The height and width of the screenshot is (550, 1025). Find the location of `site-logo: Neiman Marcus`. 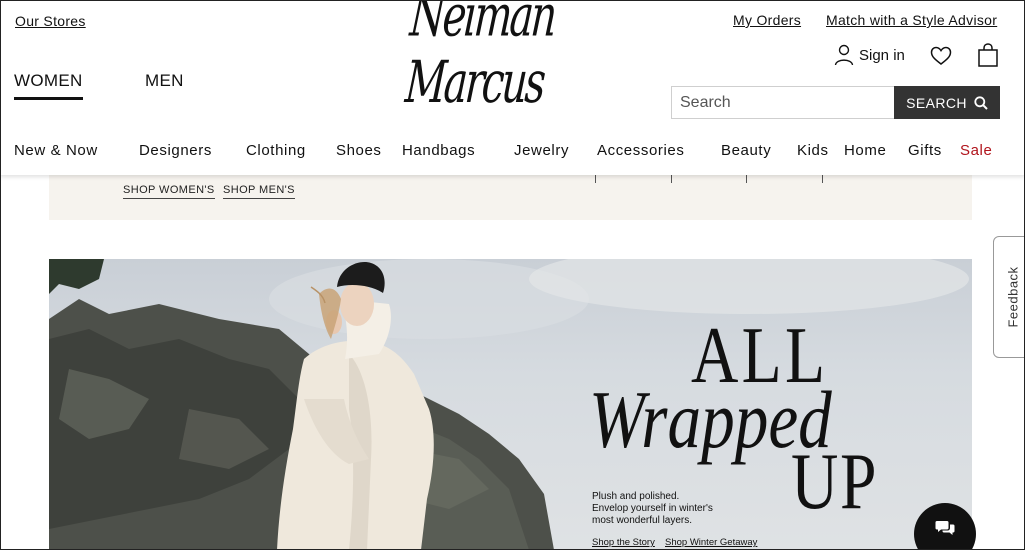

site-logo: Neiman Marcus is located at coordinates (510, 58).